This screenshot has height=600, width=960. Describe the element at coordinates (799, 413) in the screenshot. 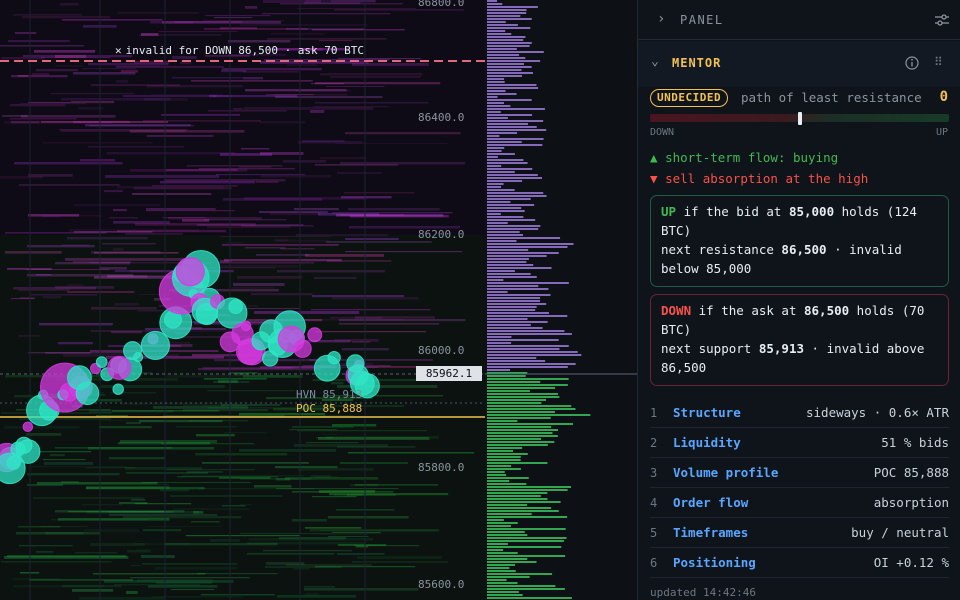

I see `factor-row: 1 Structure sideways · 0.6× ATR` at that location.